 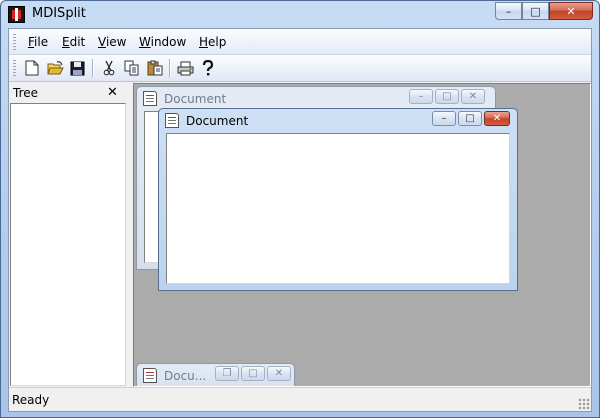 What do you see at coordinates (112, 42) in the screenshot?
I see `menu-view: View` at bounding box center [112, 42].